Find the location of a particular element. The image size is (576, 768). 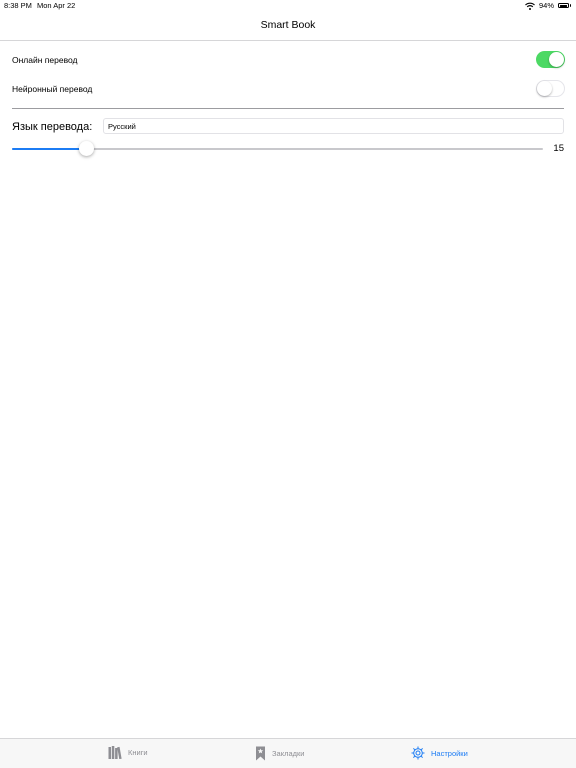

bookmark-icon is located at coordinates (260, 753).